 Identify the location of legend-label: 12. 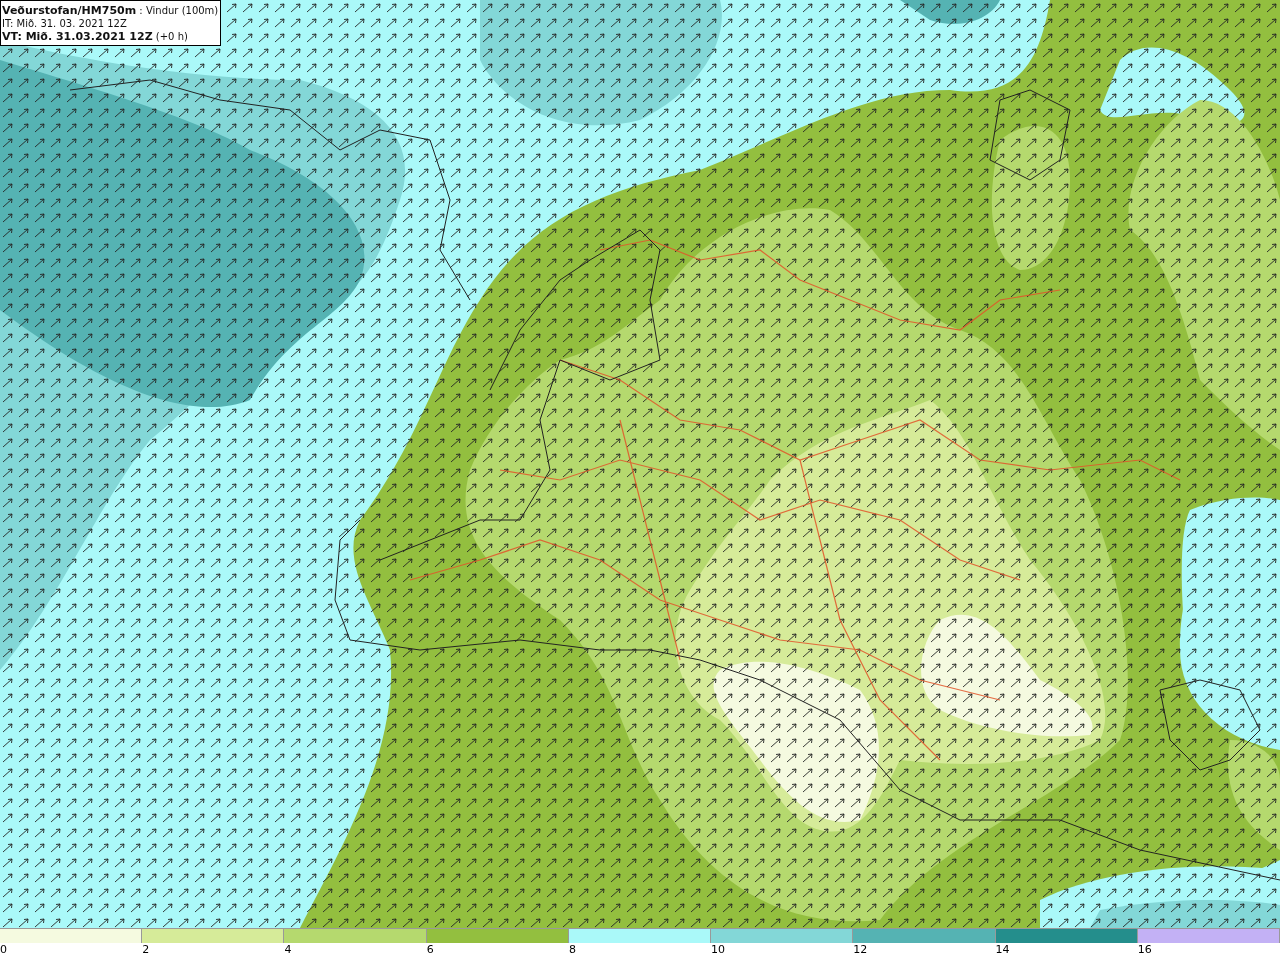
(860, 950).